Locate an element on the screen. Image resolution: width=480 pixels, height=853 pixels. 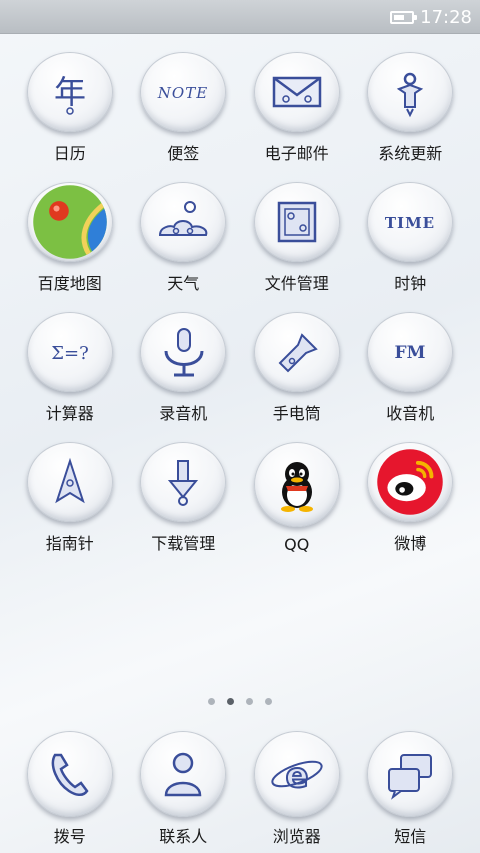
svg-text: Σ=? is located at coordinates (69, 353).